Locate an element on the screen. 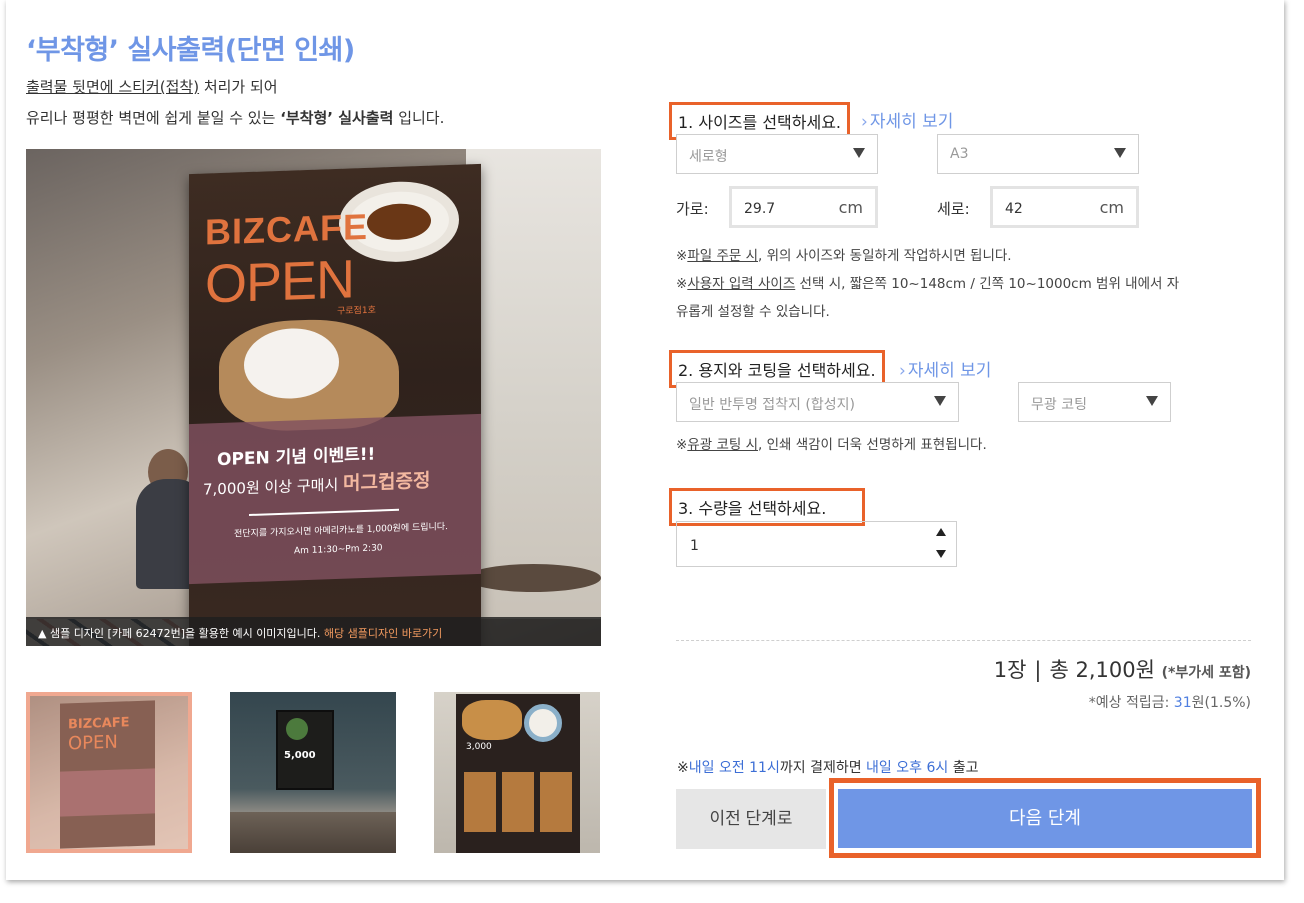  thumbnail-2-poster: 5,000 is located at coordinates (305, 750).